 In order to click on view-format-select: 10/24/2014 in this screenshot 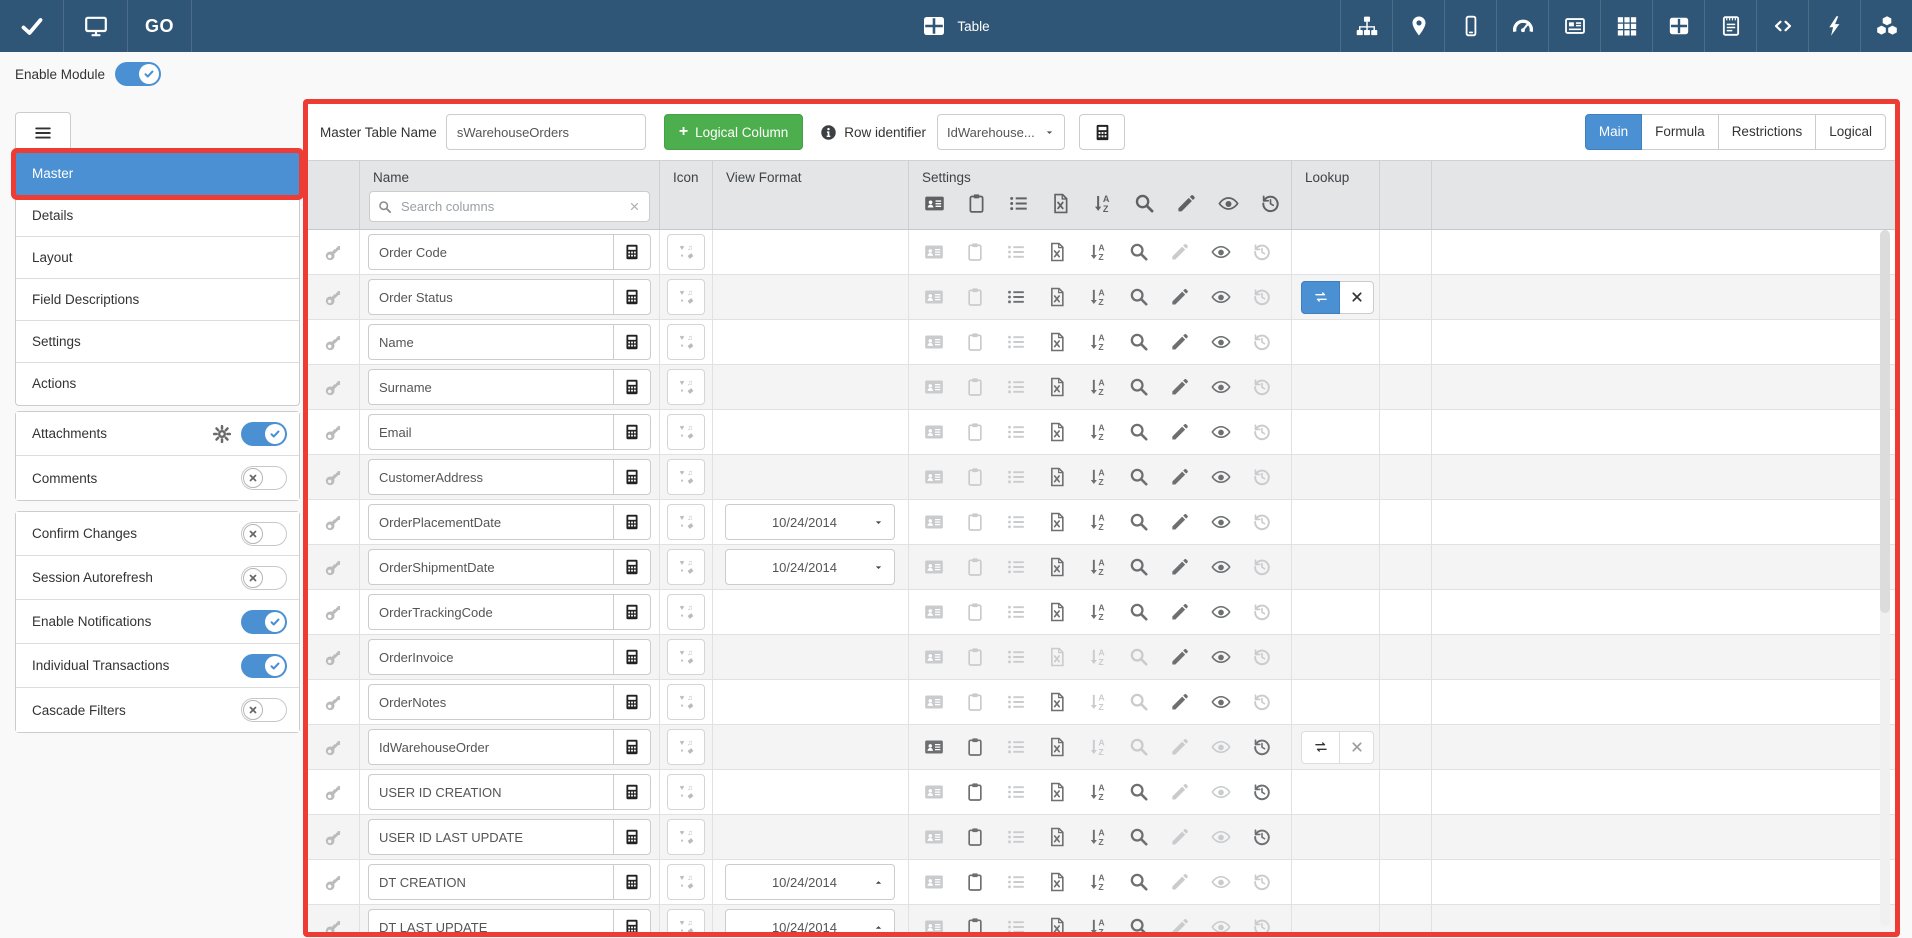, I will do `click(810, 920)`.